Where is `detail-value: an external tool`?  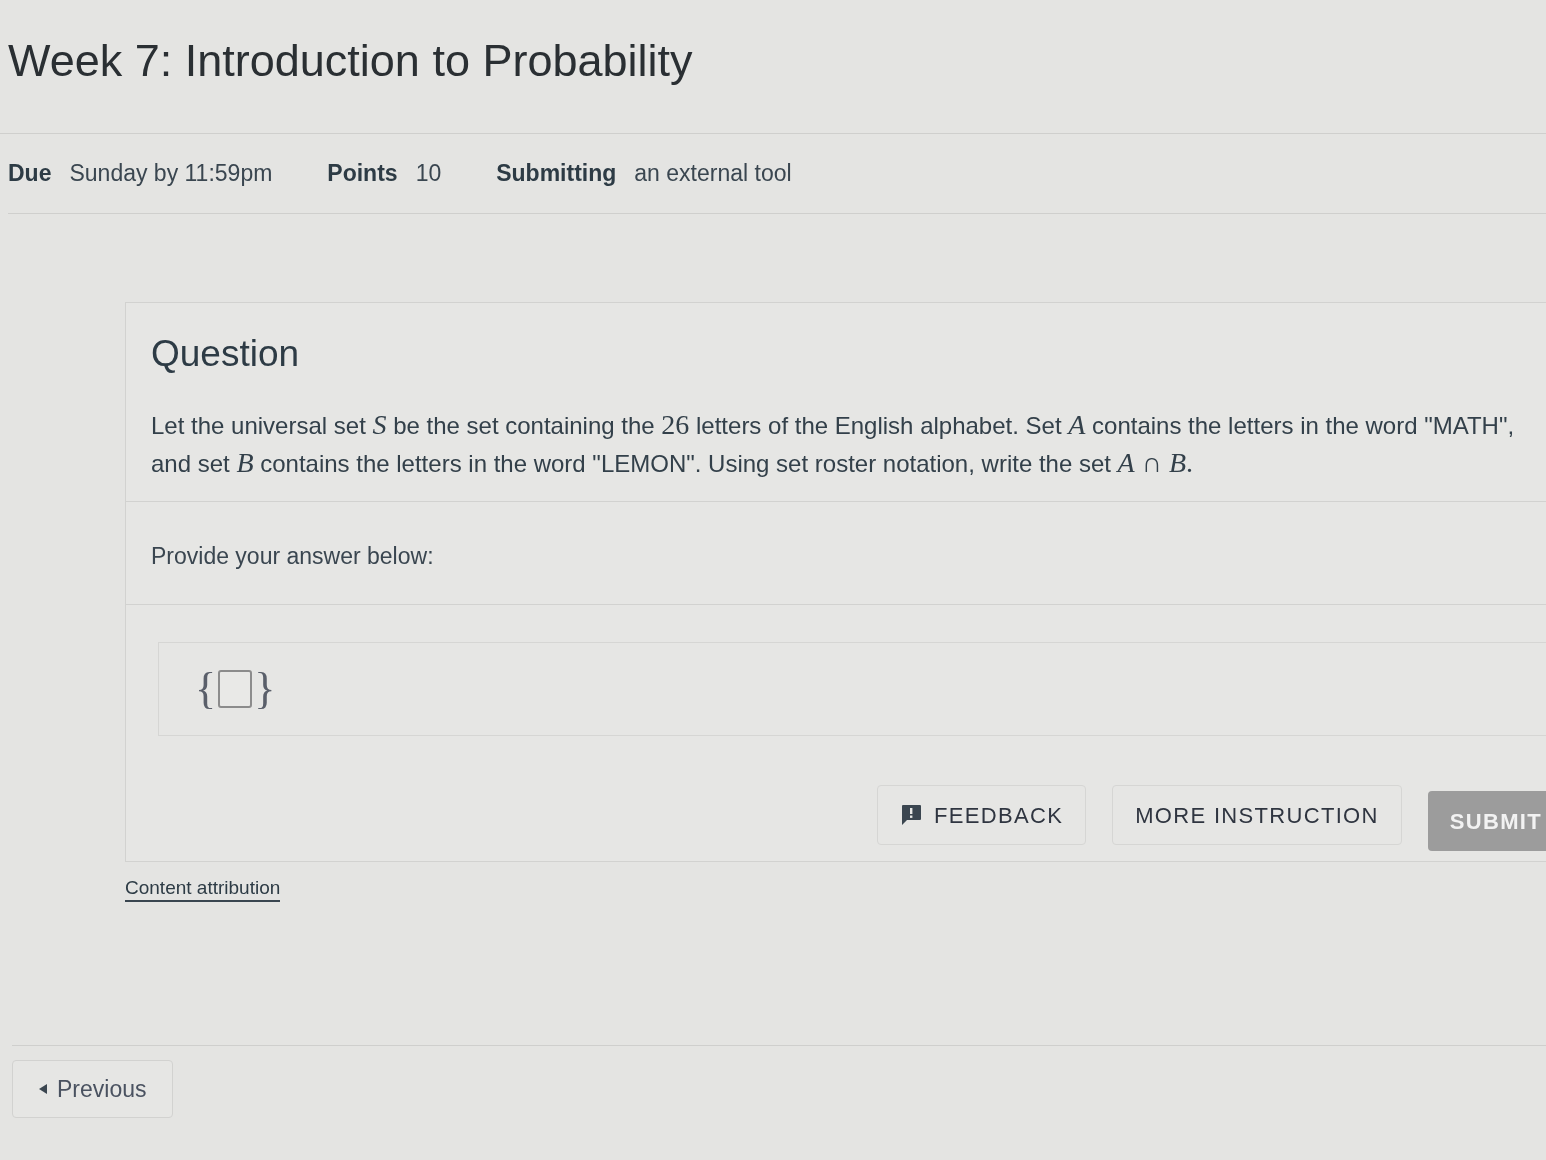
detail-value: an external tool is located at coordinates (713, 173).